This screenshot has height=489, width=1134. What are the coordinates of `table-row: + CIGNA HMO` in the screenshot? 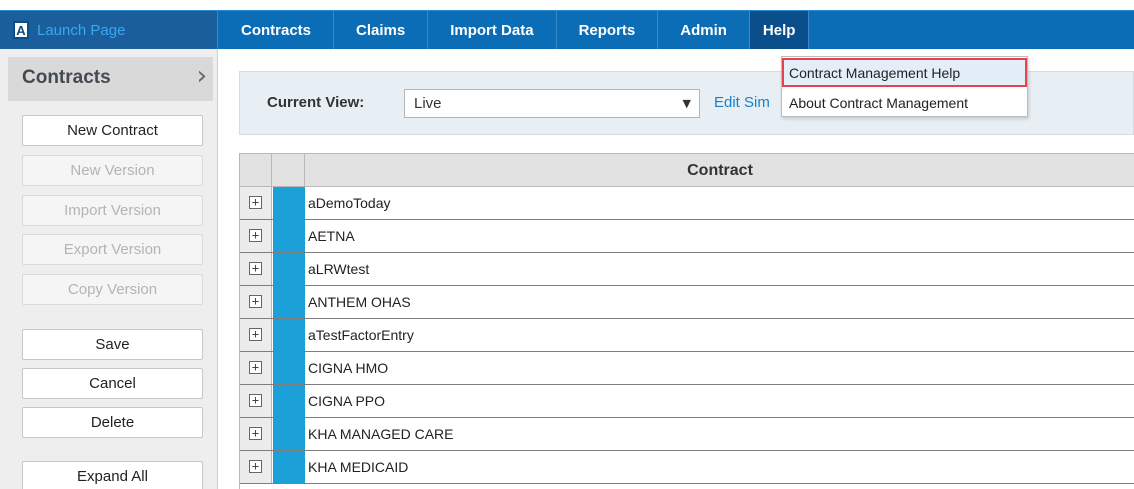 It's located at (687, 368).